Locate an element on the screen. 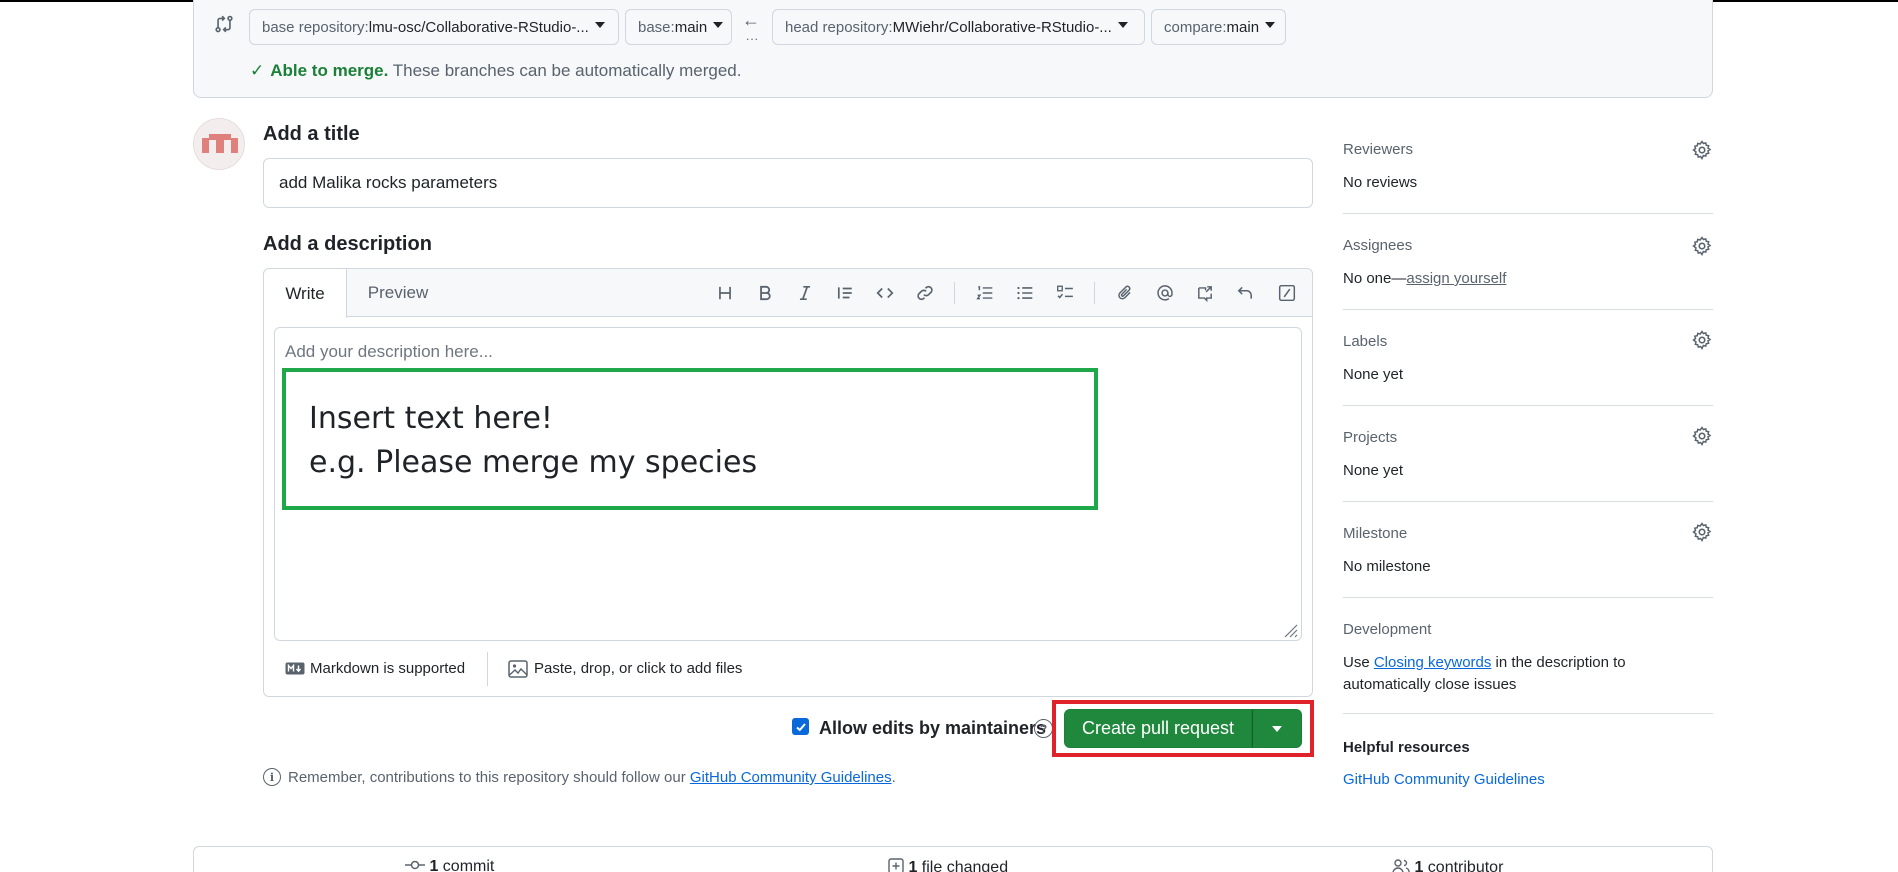 The image size is (1898, 872). git-compare-icon is located at coordinates (224, 24).